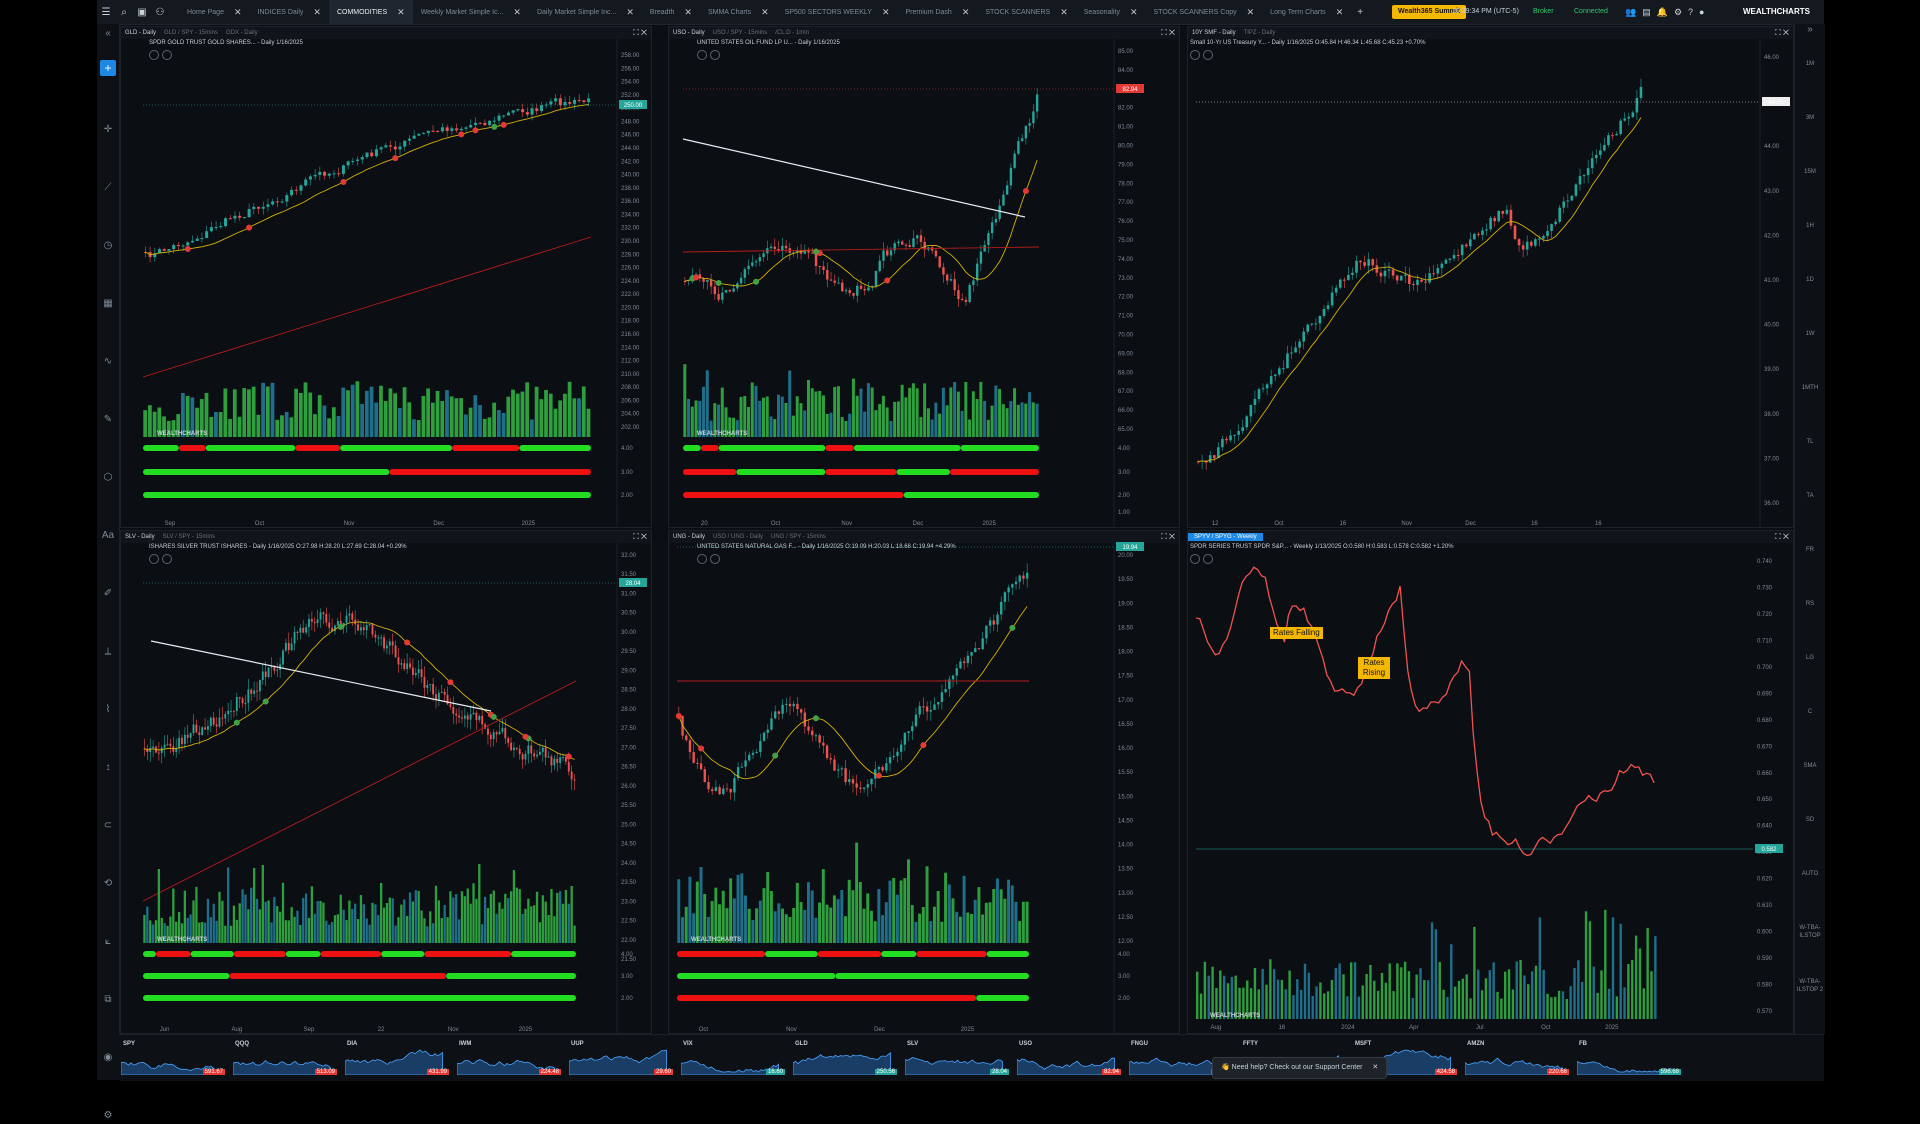 The width and height of the screenshot is (1920, 1124). What do you see at coordinates (1810, 550) in the screenshot?
I see `timeframe-9: FR` at bounding box center [1810, 550].